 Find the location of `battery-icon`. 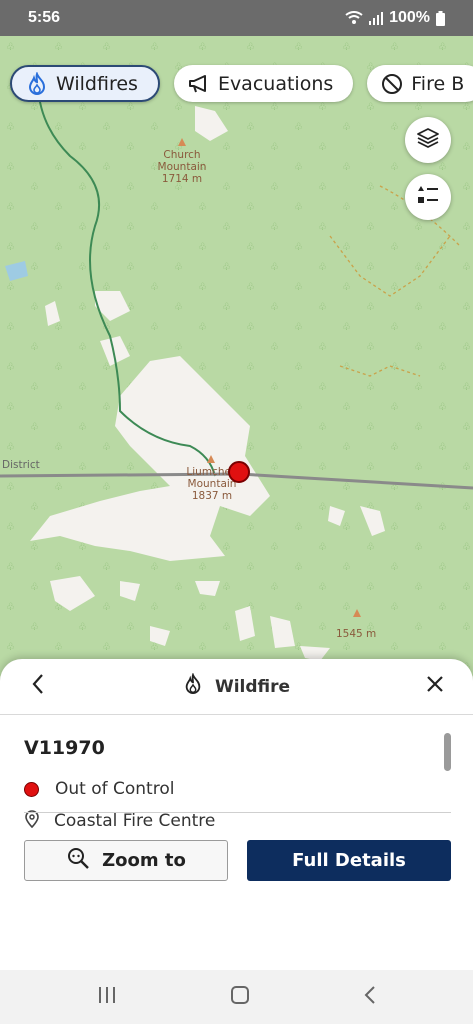

battery-icon is located at coordinates (440, 18).